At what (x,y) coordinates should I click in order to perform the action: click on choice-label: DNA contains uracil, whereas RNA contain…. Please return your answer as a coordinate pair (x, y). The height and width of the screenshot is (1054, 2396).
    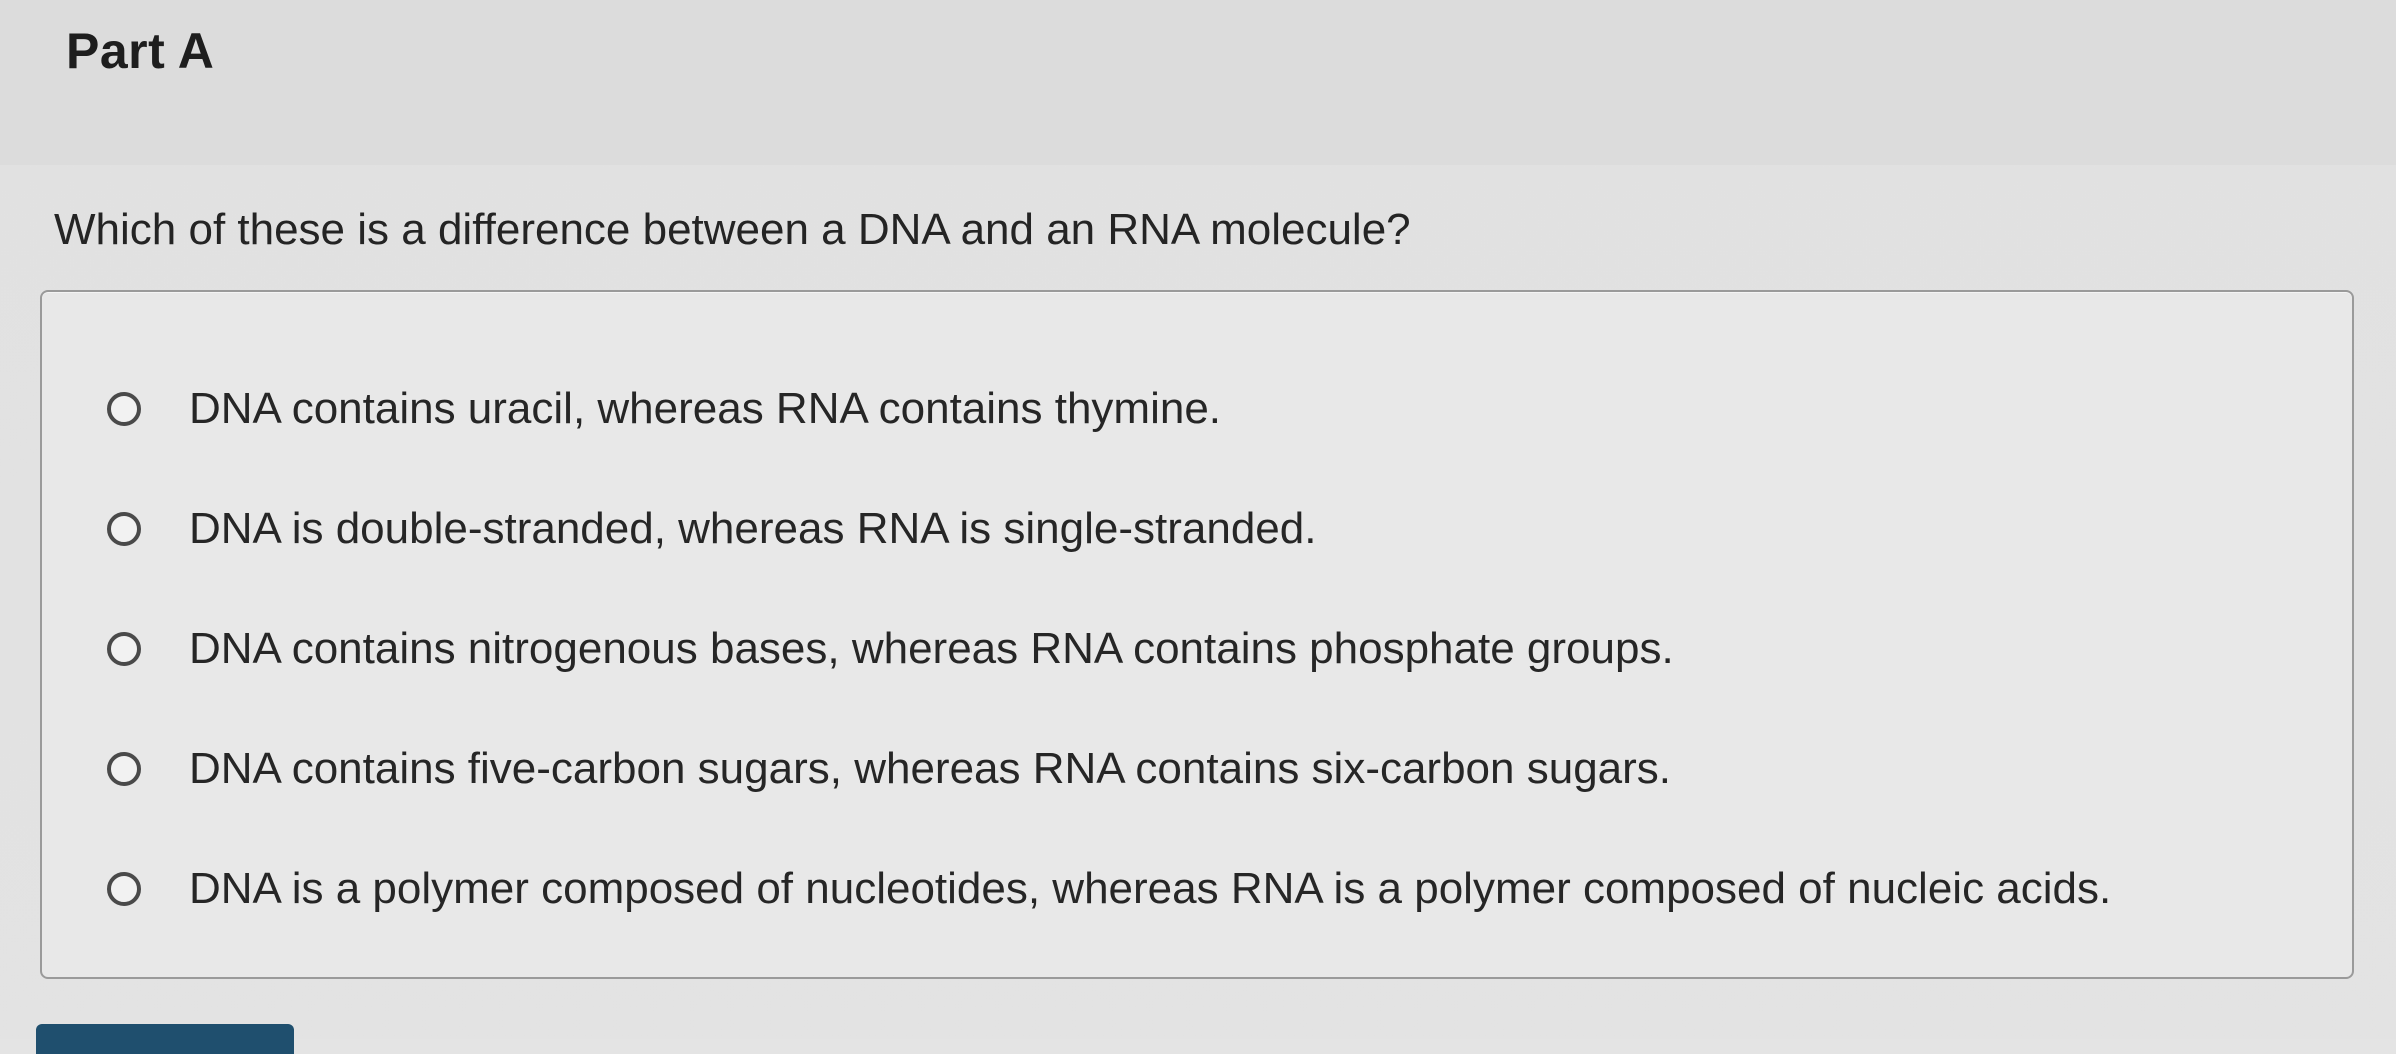
    Looking at the image, I should click on (705, 408).